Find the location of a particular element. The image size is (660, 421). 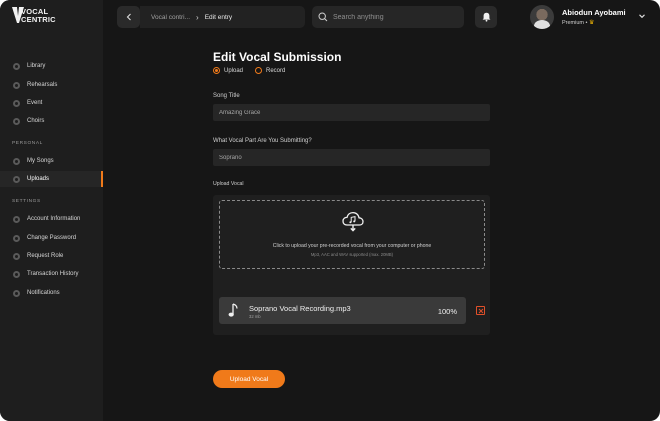

sidebar-item-label: Rehearsals is located at coordinates (42, 85).